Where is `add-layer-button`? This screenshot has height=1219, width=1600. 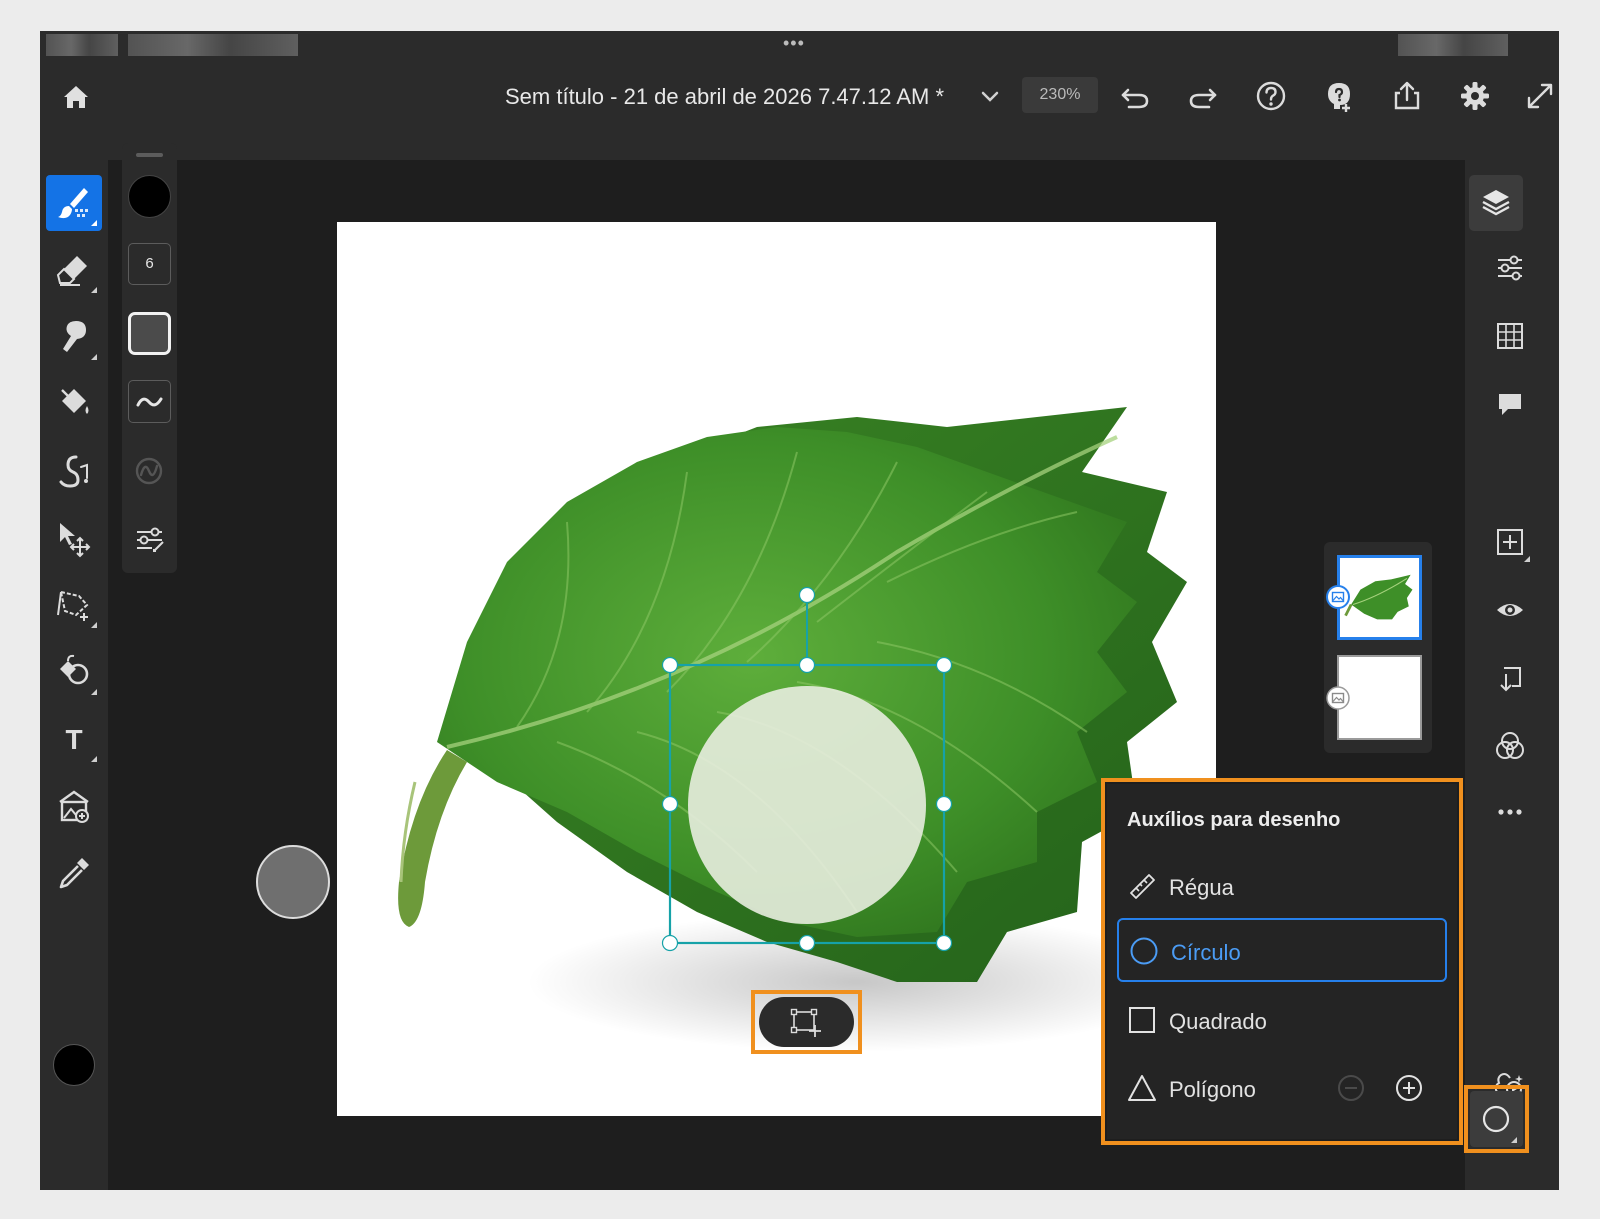
add-layer-button is located at coordinates (1510, 542).